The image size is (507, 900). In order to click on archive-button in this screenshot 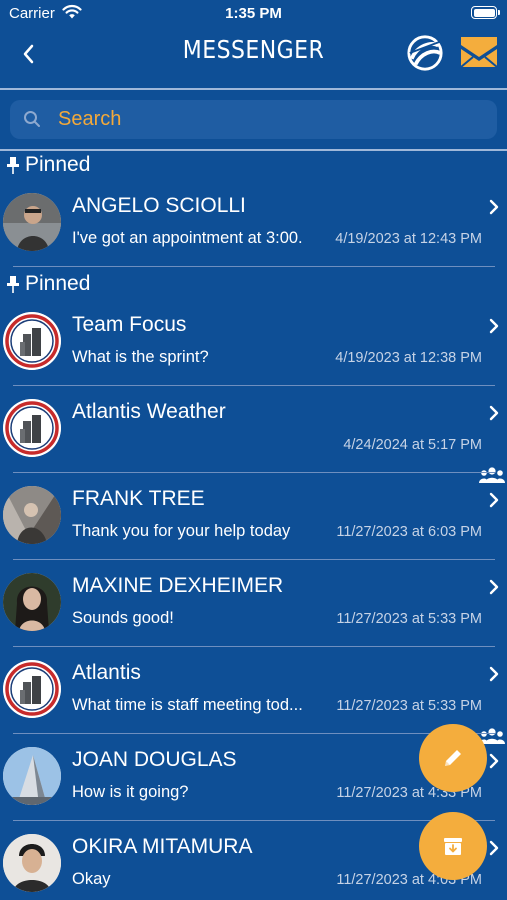, I will do `click(453, 846)`.